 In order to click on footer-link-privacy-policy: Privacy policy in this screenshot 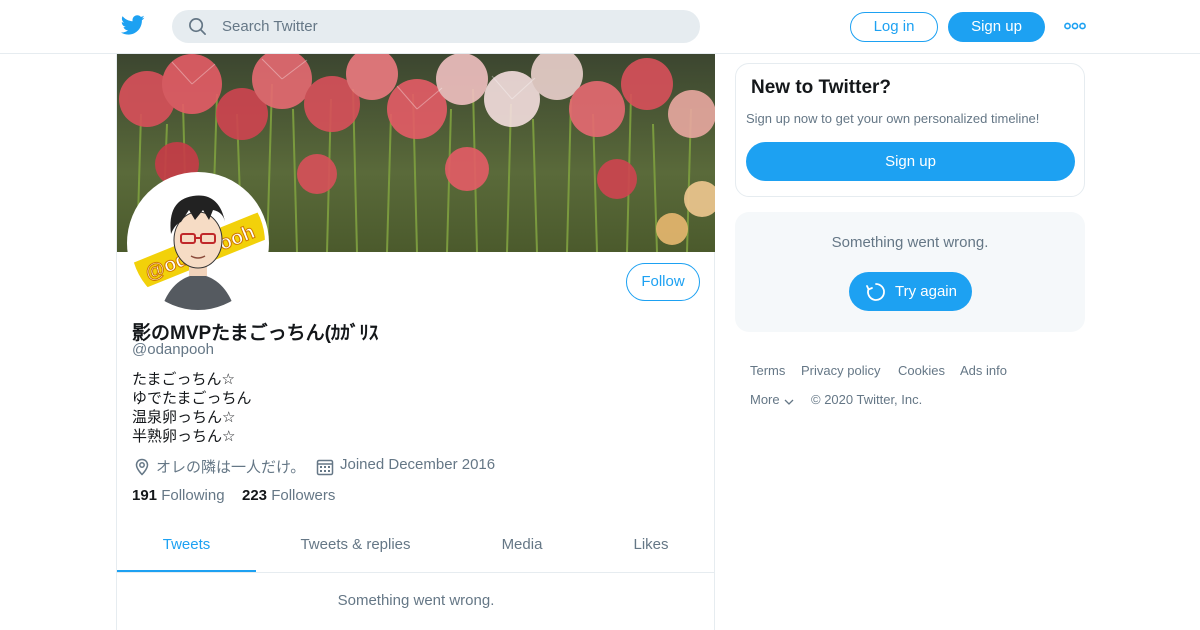, I will do `click(840, 370)`.